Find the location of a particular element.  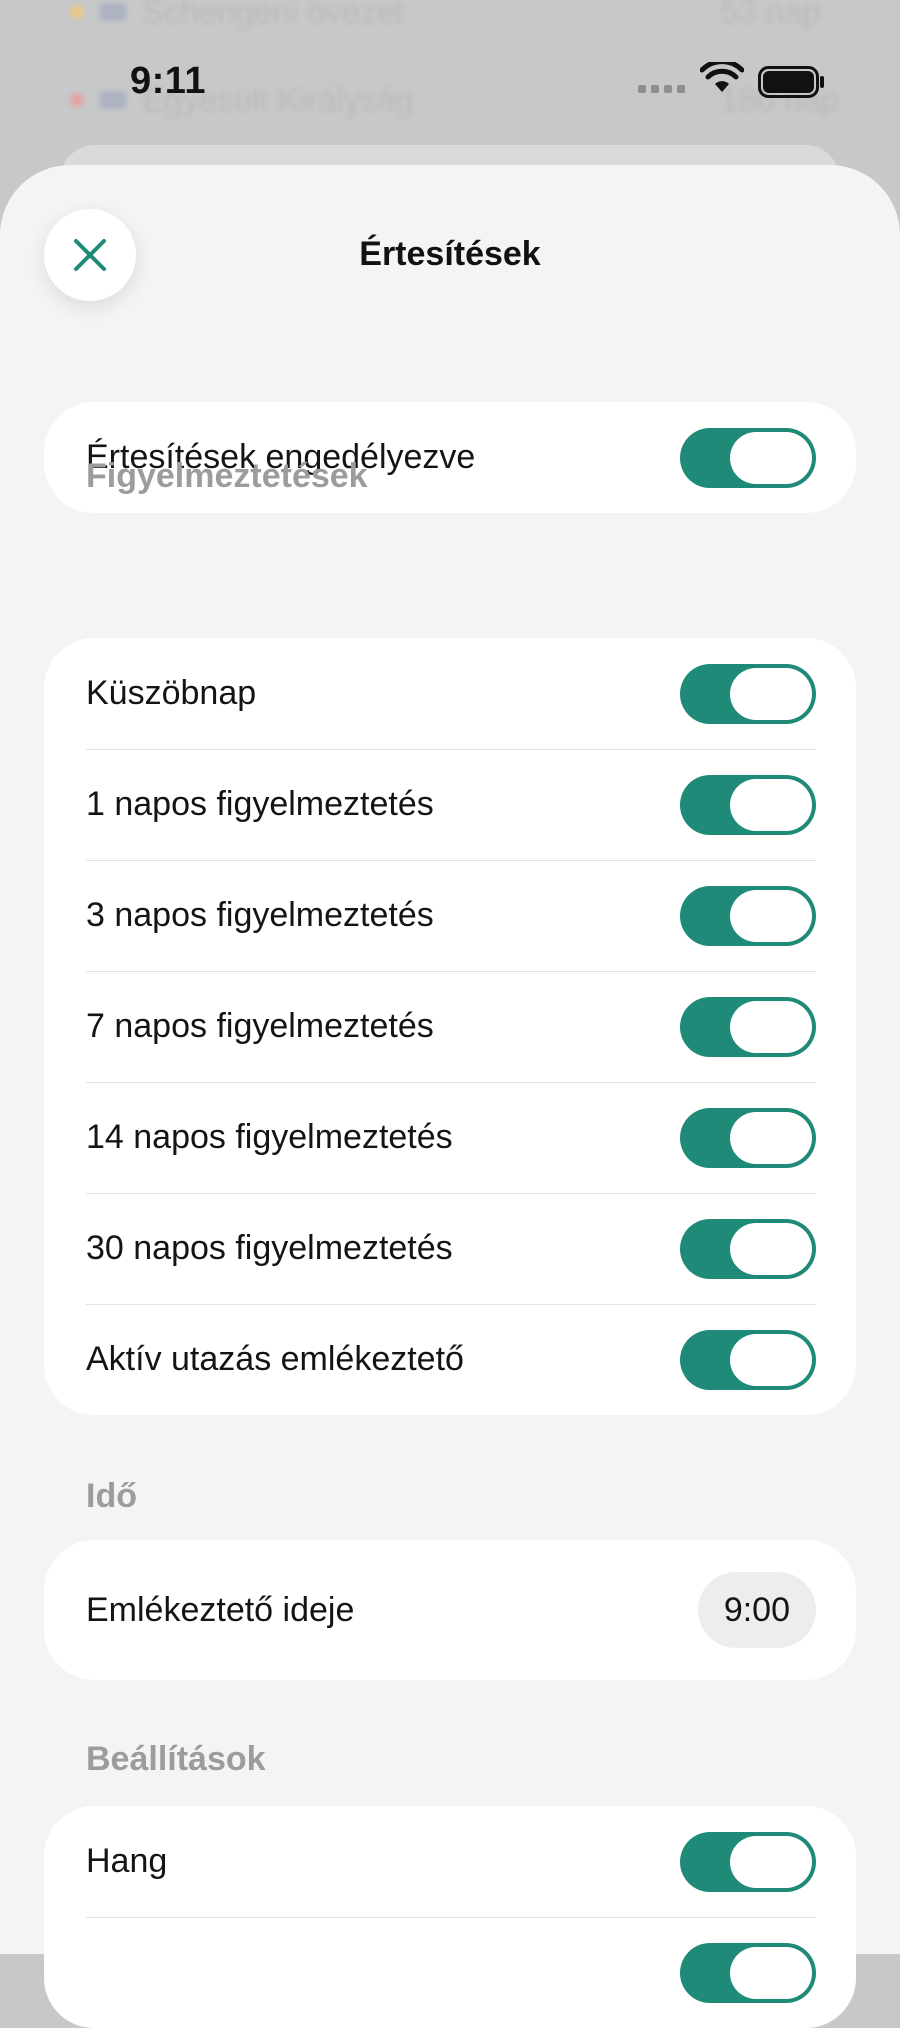

sound-label: Hang is located at coordinates (127, 1861).